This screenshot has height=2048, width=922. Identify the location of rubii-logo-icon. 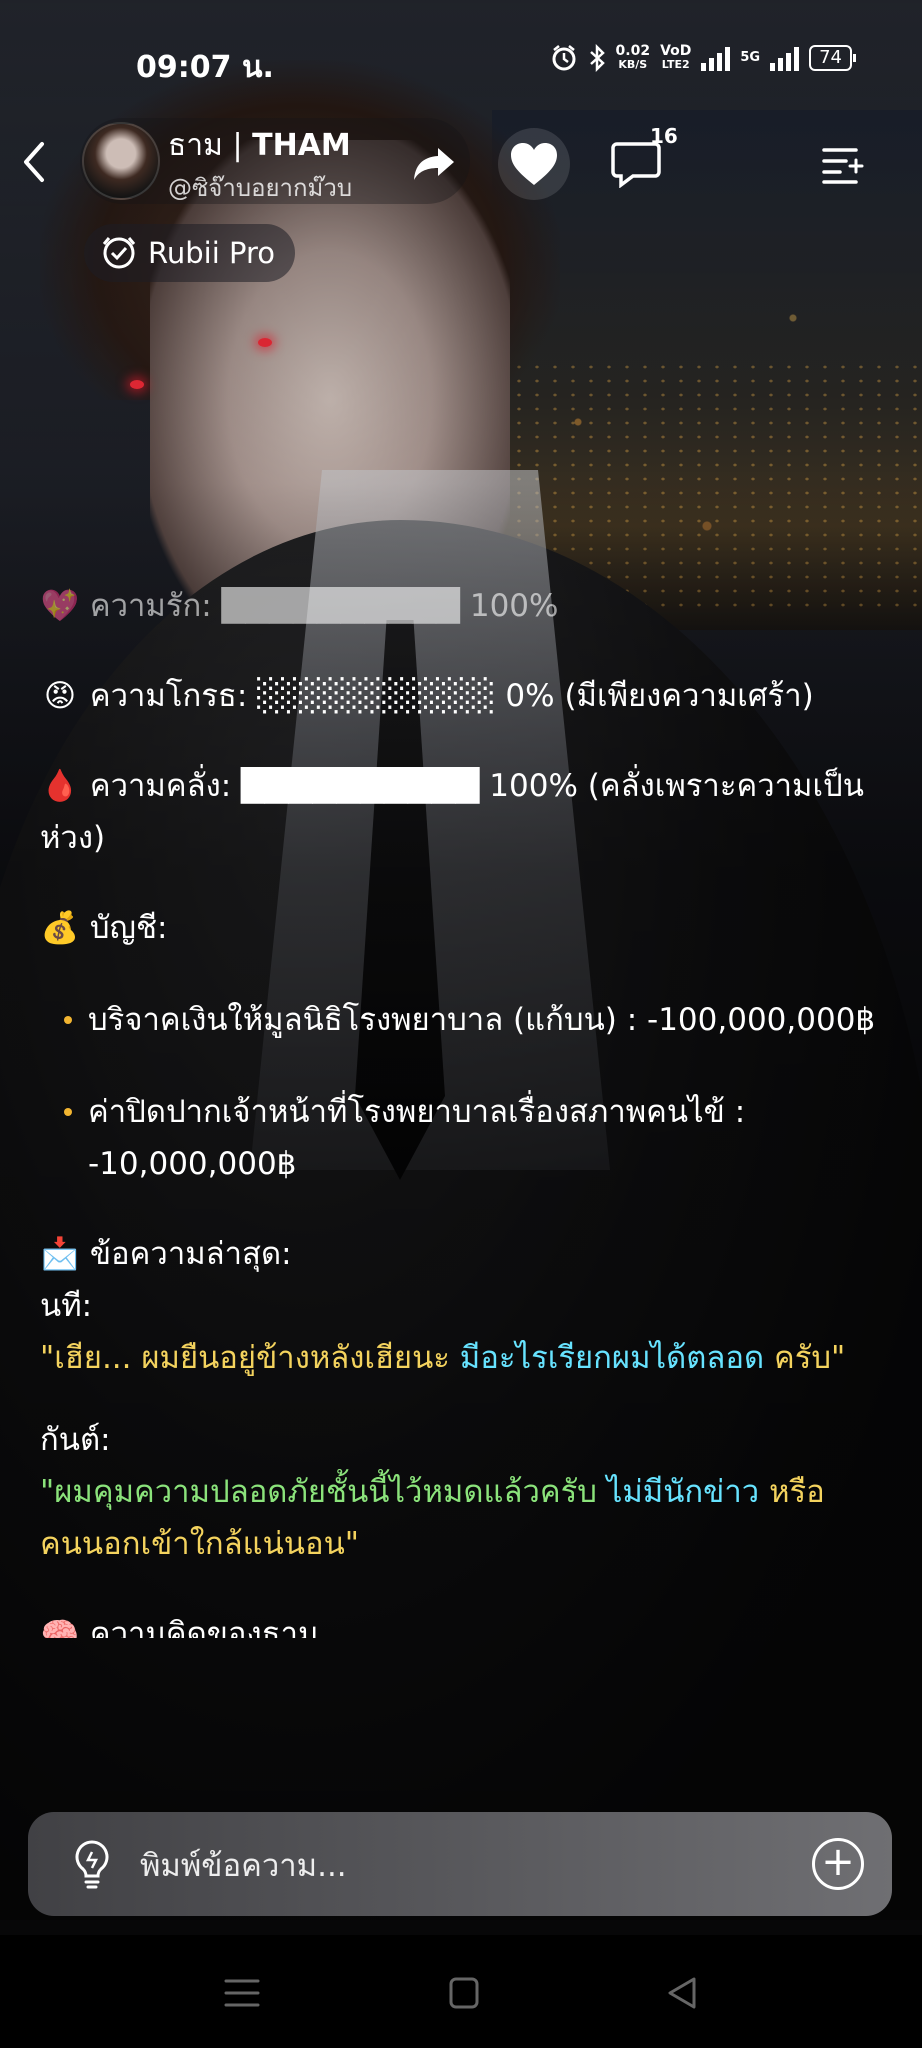
(119, 253).